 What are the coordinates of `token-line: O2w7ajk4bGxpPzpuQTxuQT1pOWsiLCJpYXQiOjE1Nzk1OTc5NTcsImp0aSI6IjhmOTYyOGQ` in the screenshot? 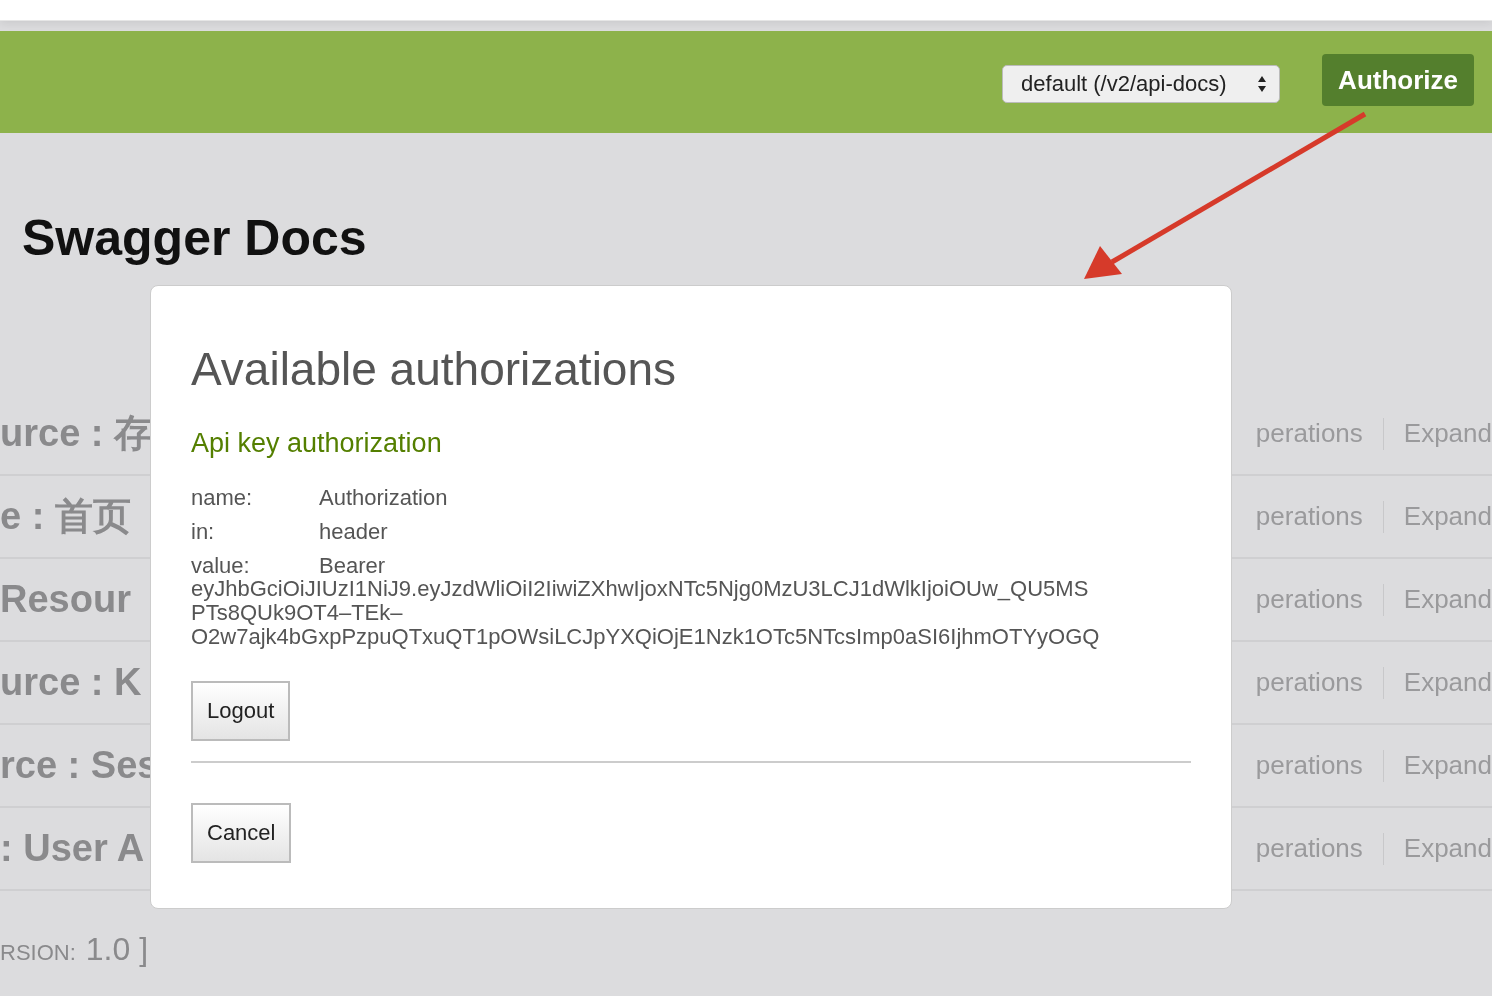 It's located at (646, 637).